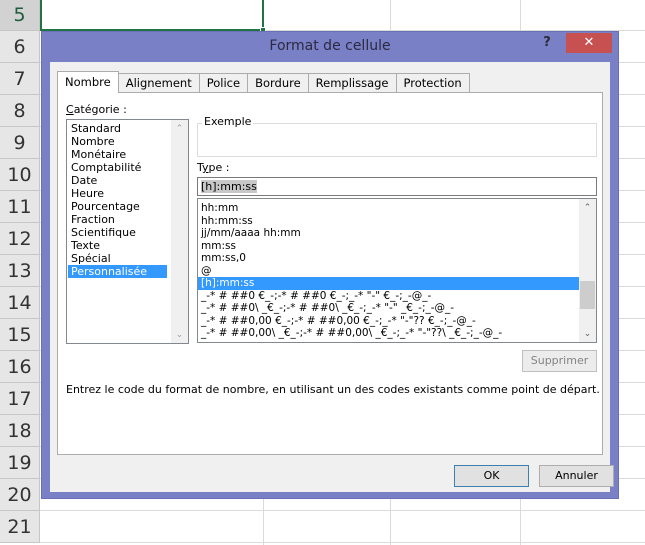 Image resolution: width=645 pixels, height=545 pixels. Describe the element at coordinates (388, 258) in the screenshot. I see `type-format-item: mm:ss,0` at that location.